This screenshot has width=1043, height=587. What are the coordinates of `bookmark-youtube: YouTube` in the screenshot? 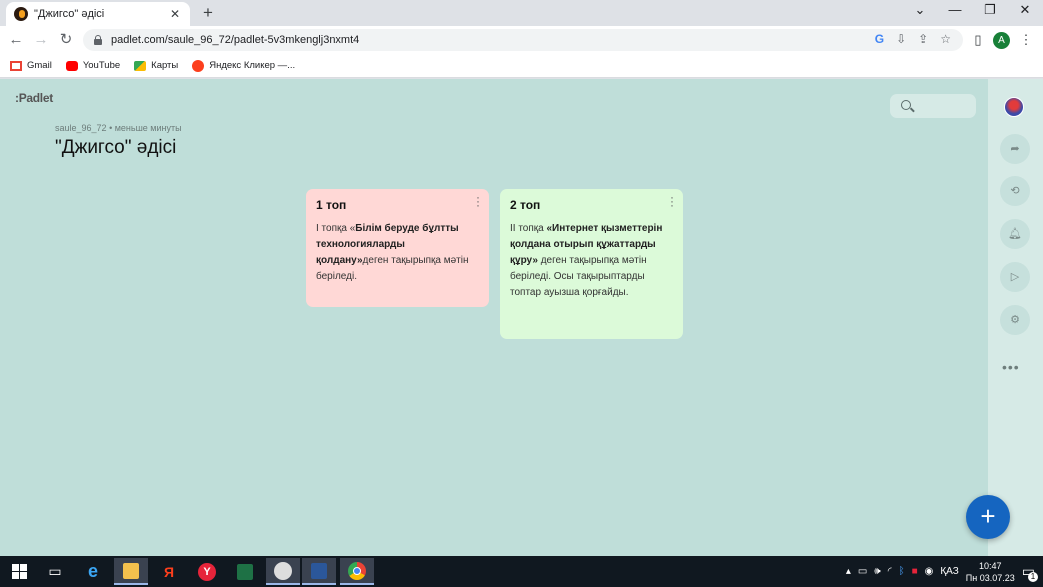 It's located at (93, 65).